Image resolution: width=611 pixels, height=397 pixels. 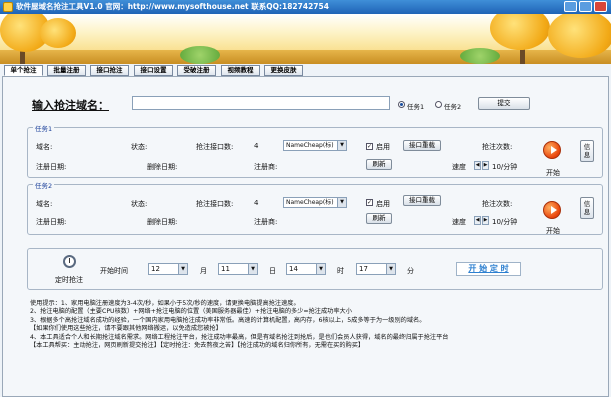 I want to click on task2-group, so click(x=315, y=209).